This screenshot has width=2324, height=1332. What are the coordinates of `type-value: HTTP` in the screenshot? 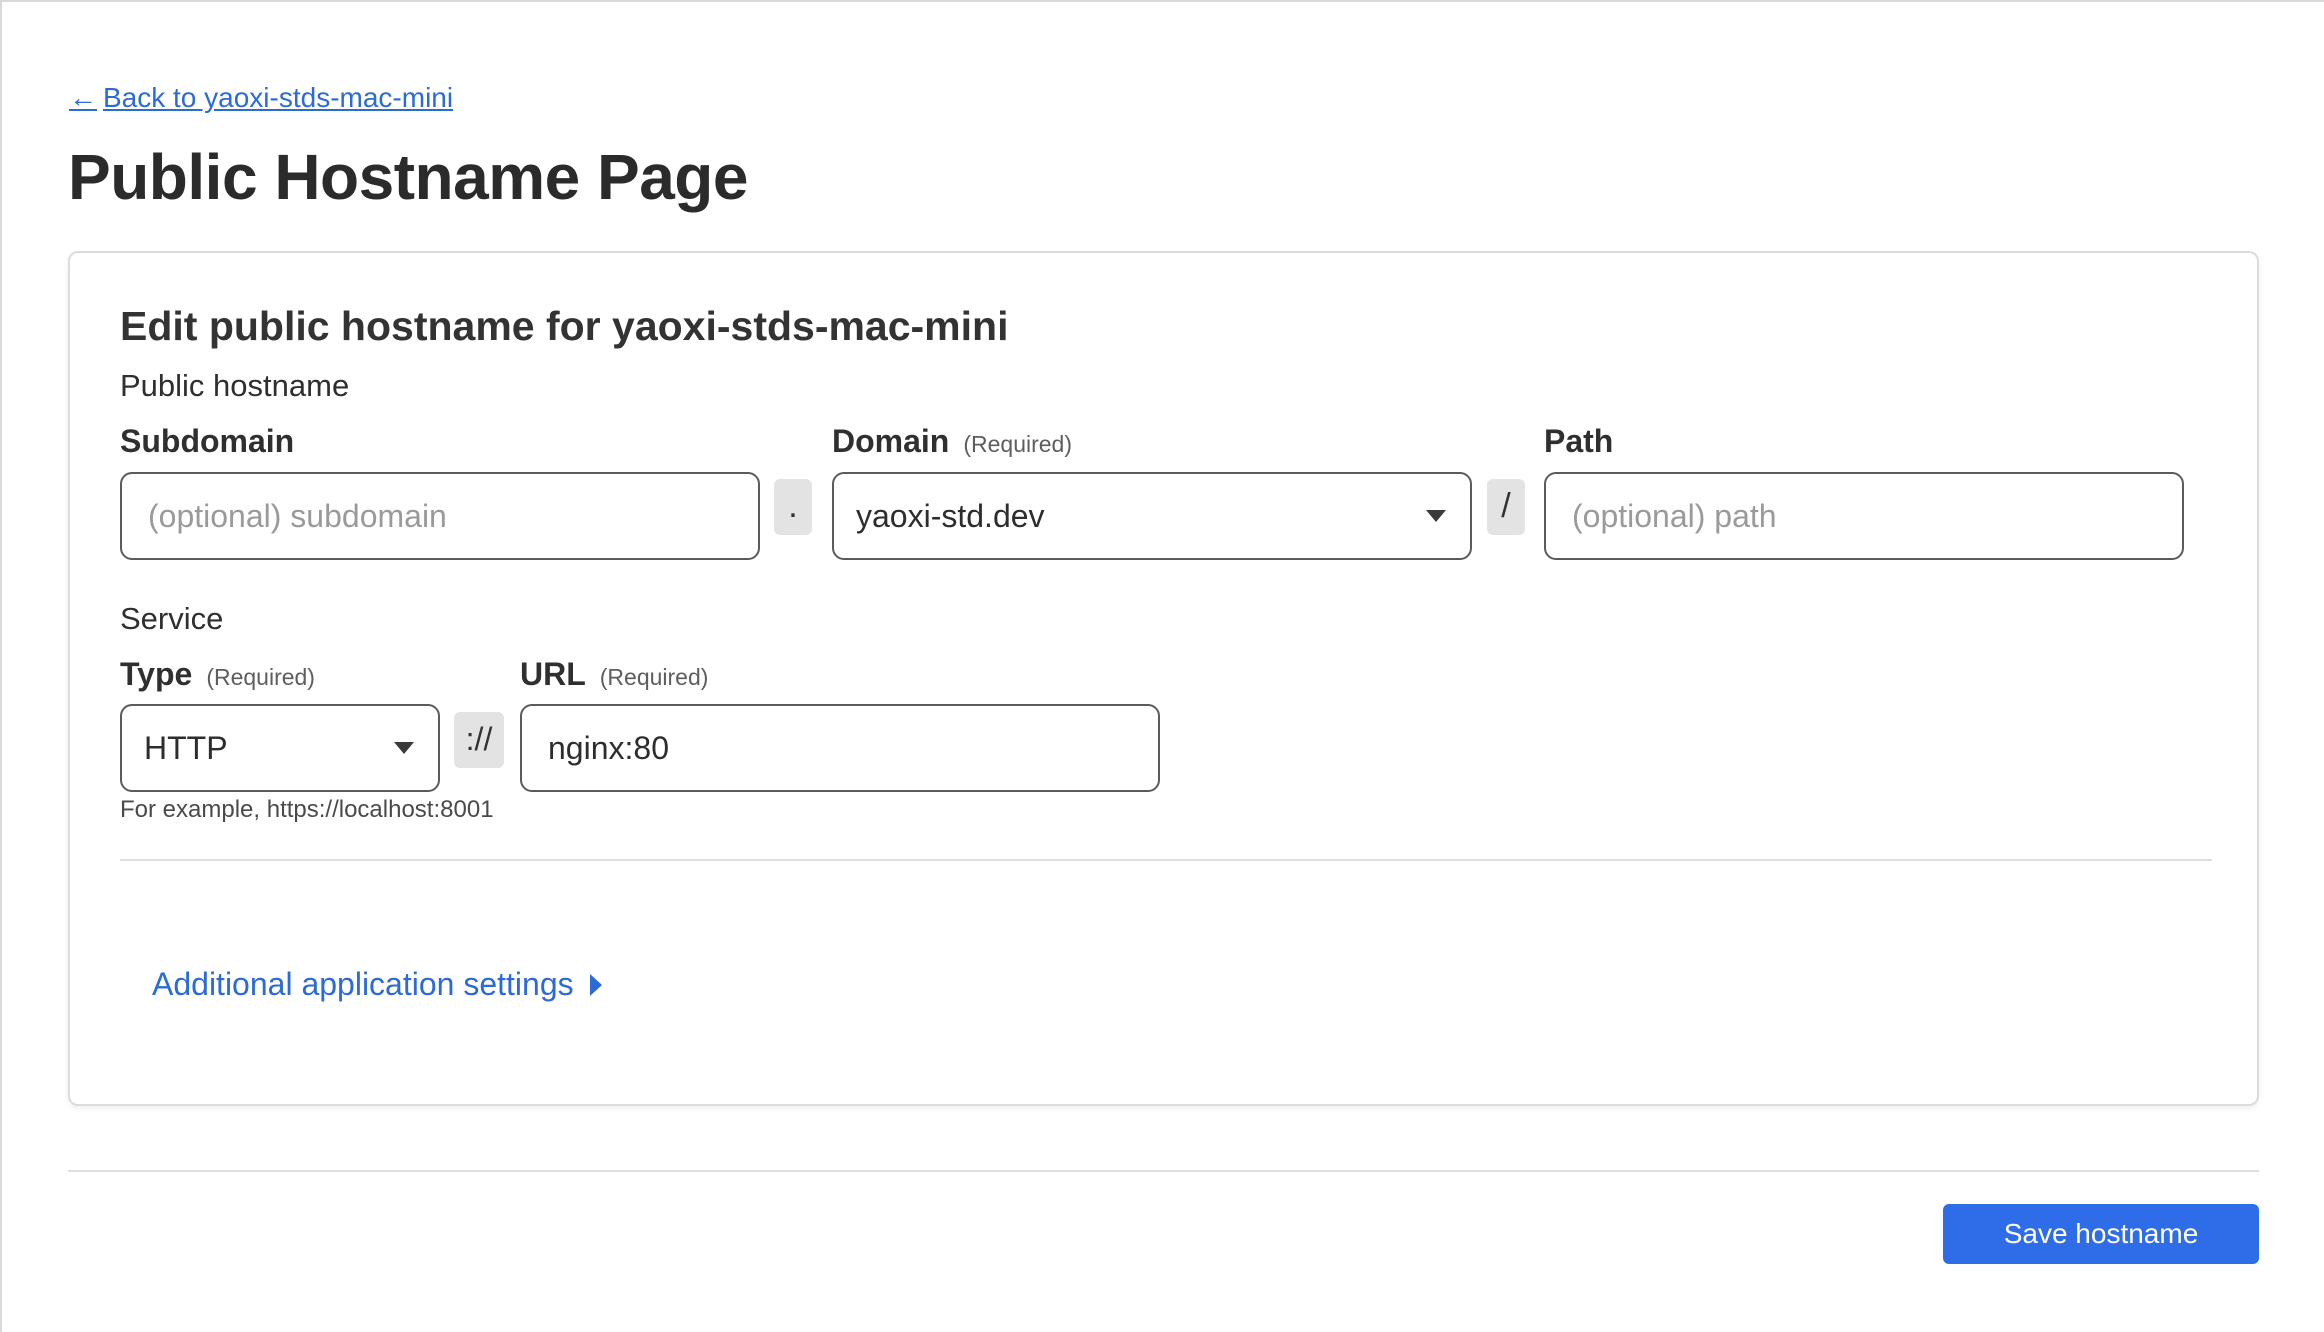 It's located at (186, 747).